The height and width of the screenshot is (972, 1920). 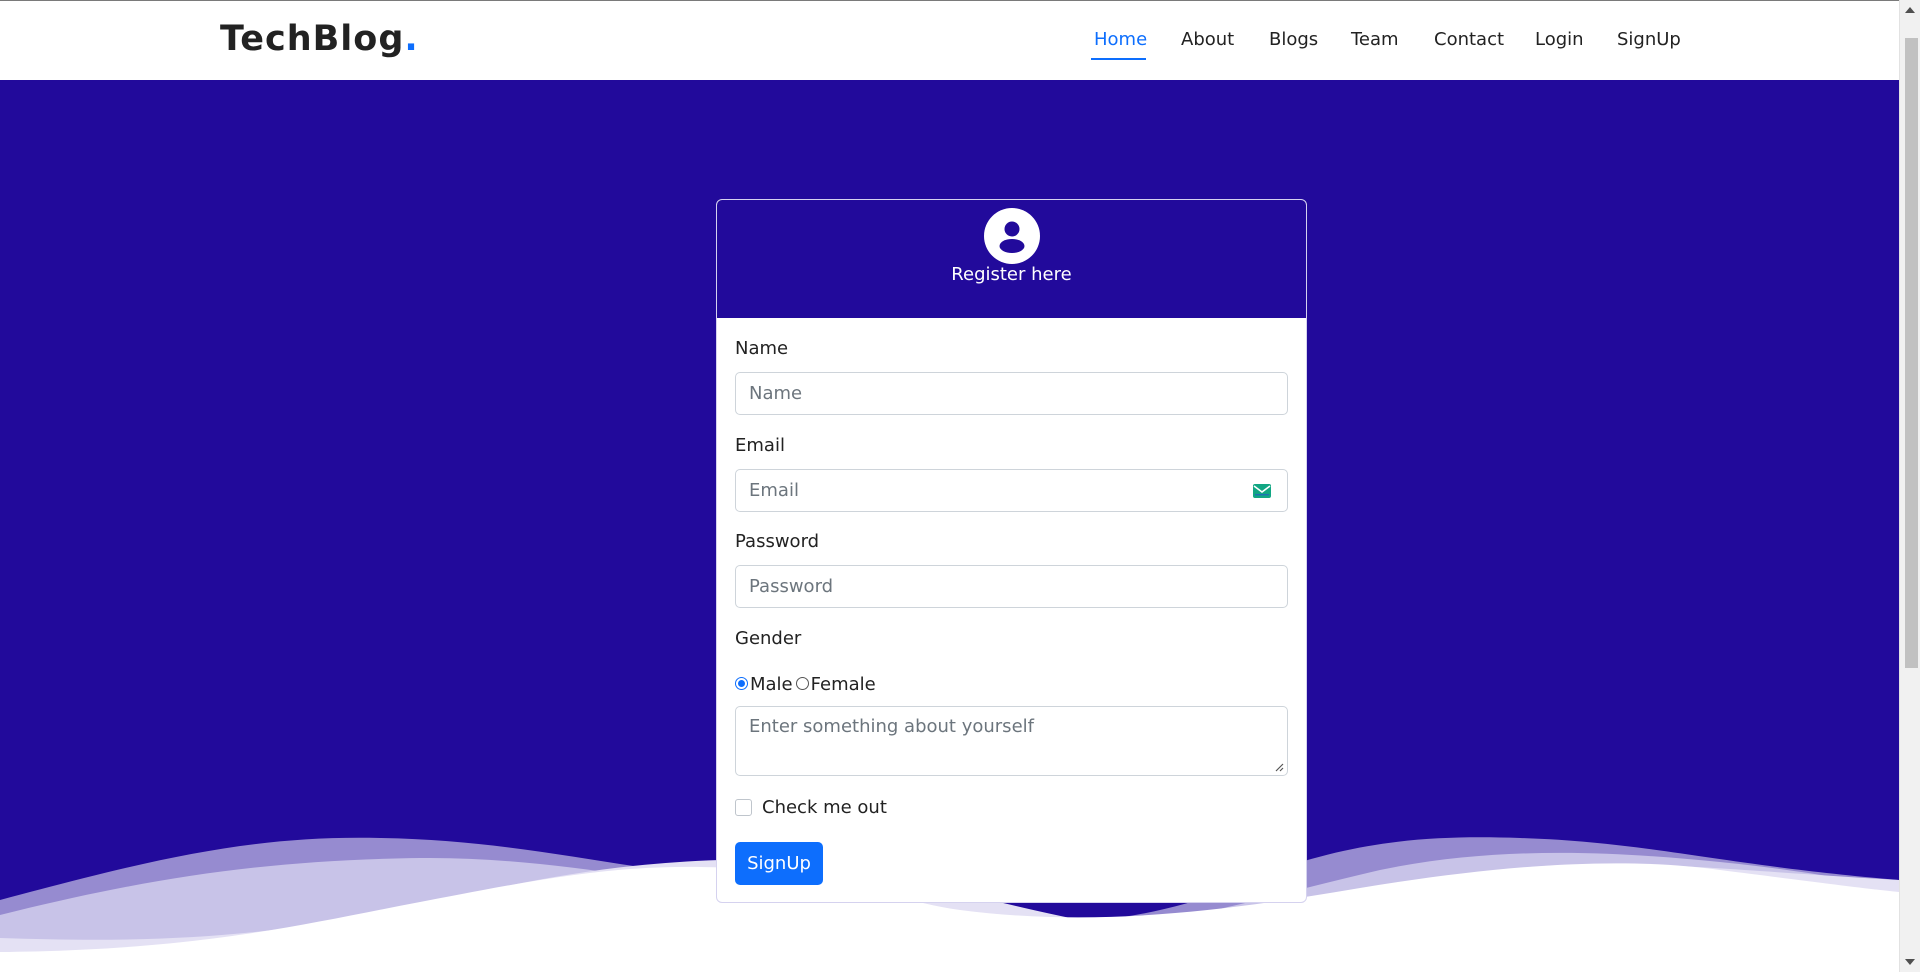 What do you see at coordinates (777, 541) in the screenshot?
I see `password-label: Password` at bounding box center [777, 541].